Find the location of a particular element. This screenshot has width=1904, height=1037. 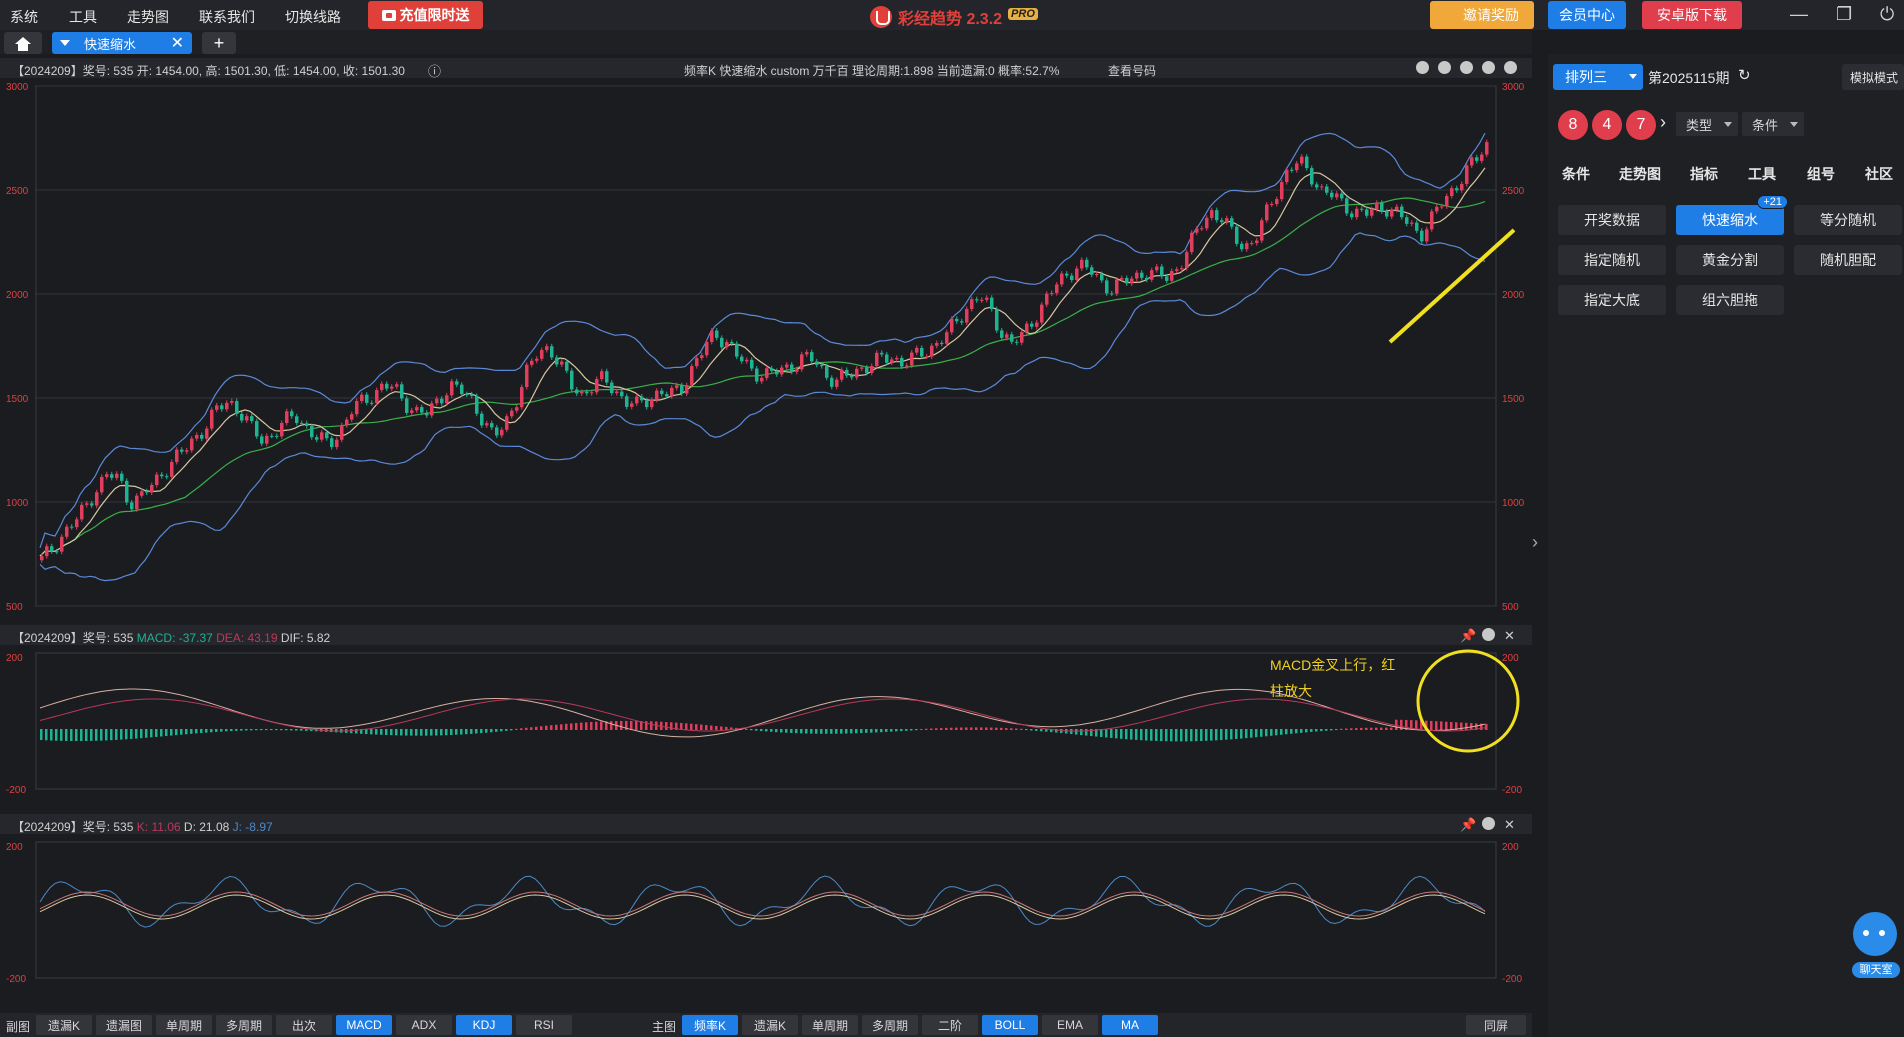

sub-btn-adx: ADX is located at coordinates (424, 1025).